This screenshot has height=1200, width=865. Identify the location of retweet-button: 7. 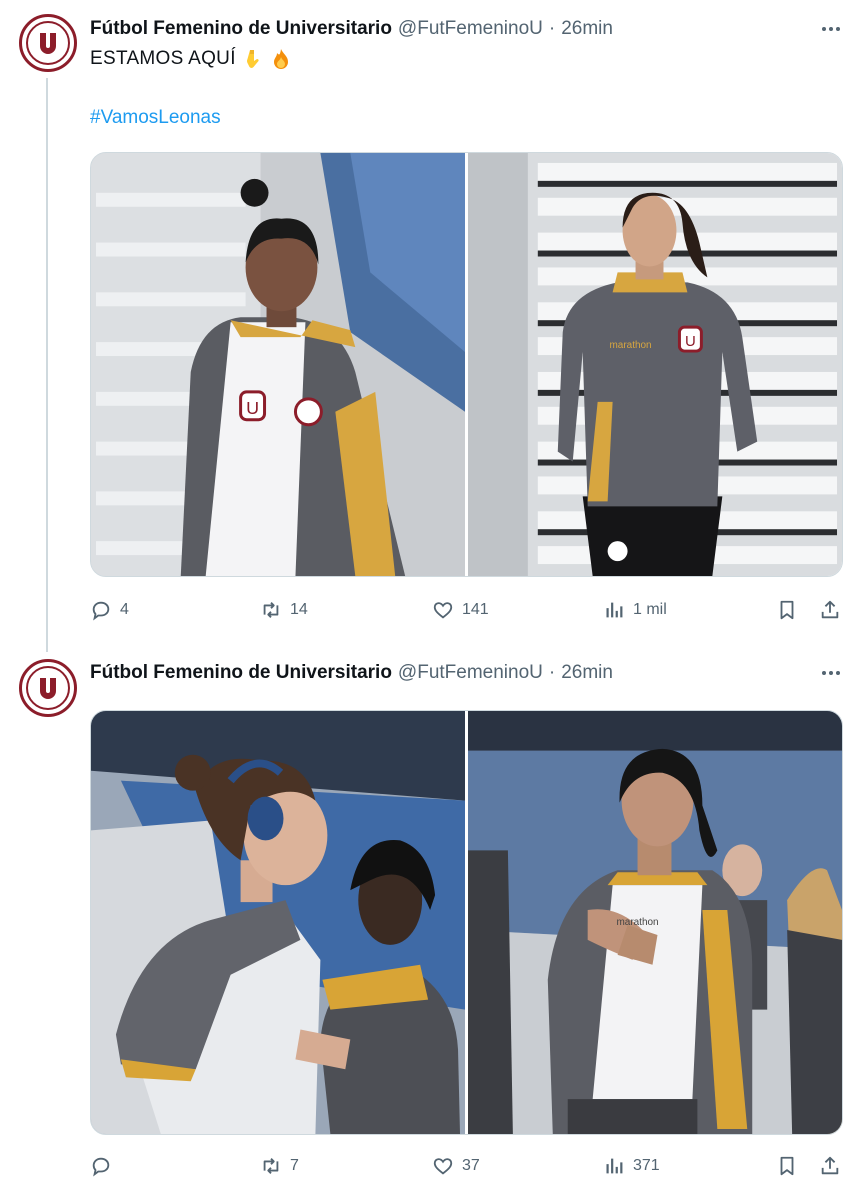
(279, 1166).